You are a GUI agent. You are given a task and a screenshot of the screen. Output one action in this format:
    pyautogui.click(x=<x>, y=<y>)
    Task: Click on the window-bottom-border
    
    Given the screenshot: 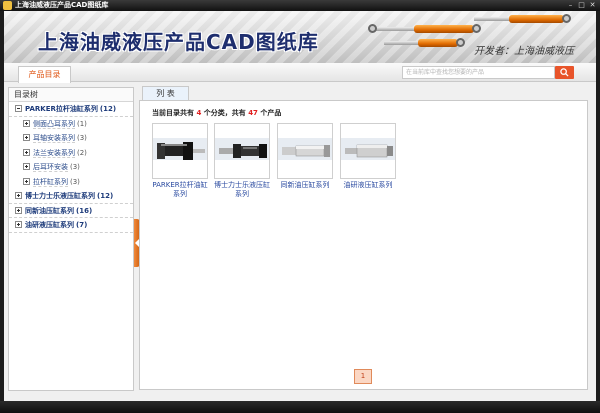 What is the action you would take?
    pyautogui.click(x=300, y=407)
    